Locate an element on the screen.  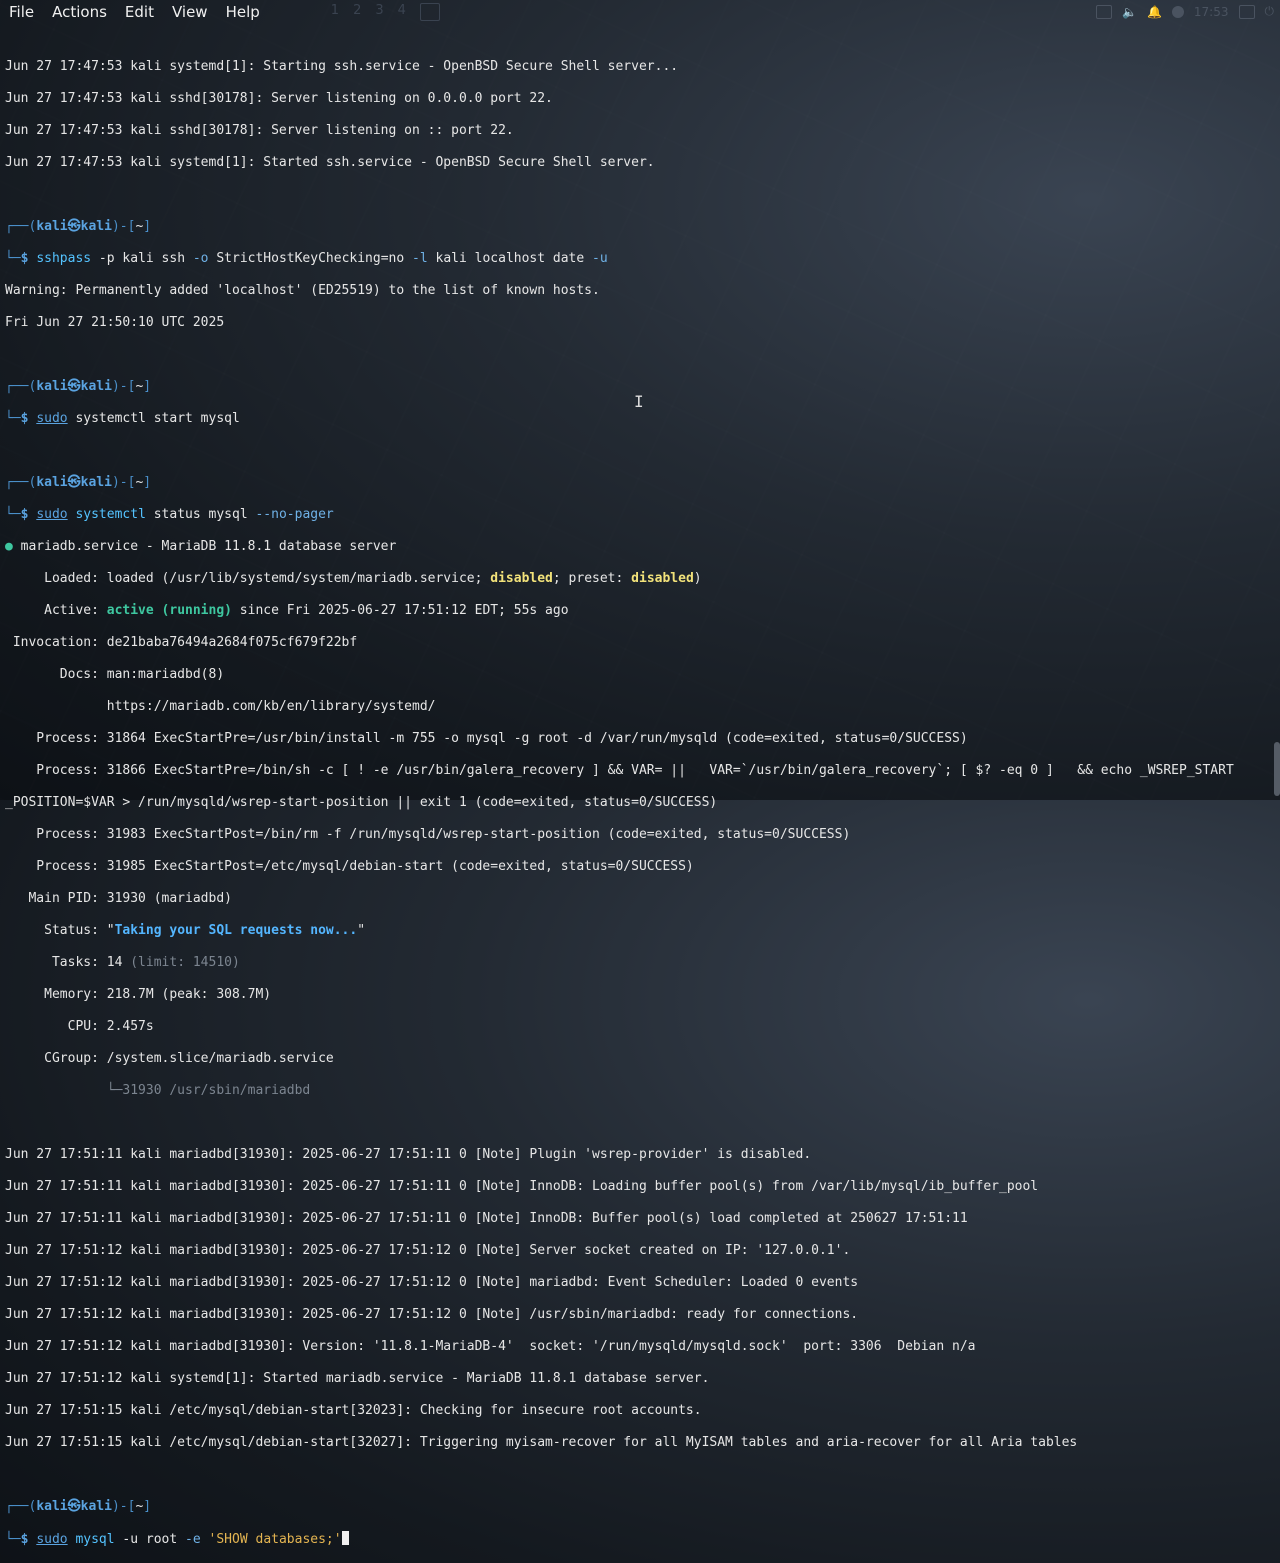
terminal-window-icon is located at coordinates (429, 12).